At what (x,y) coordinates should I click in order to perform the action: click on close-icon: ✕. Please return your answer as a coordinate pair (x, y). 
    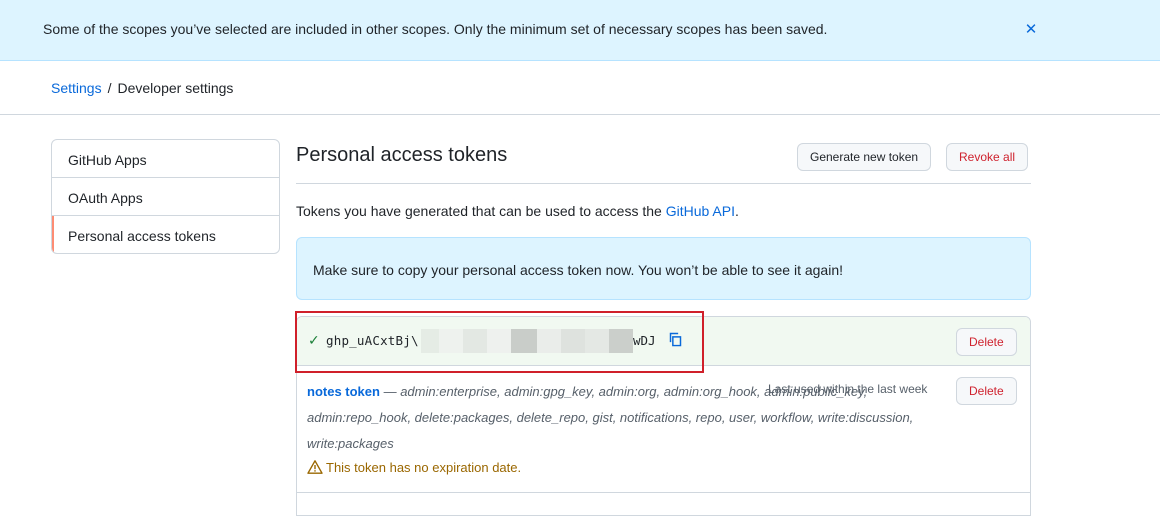
    Looking at the image, I should click on (1031, 30).